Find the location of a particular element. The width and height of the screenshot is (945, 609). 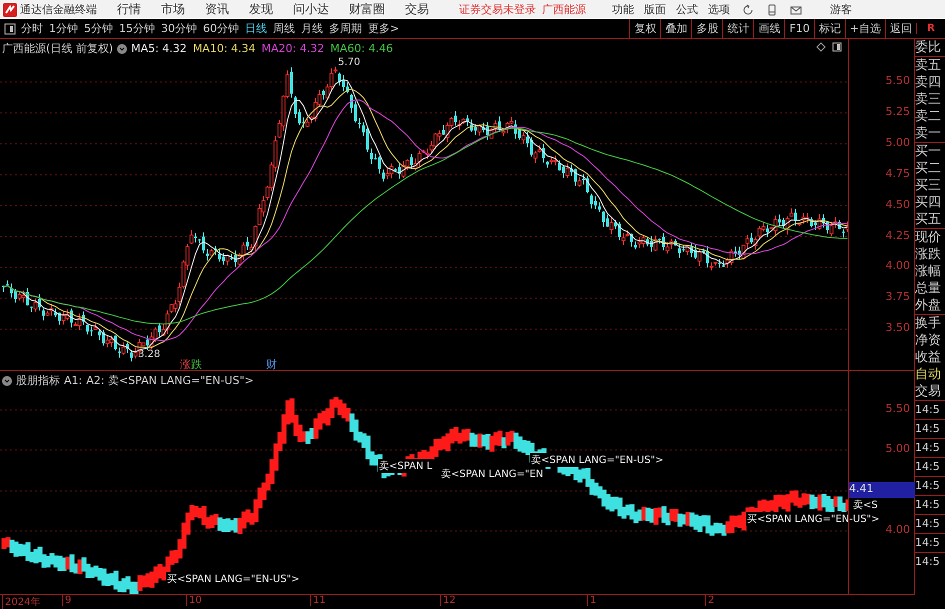

signal-label: 卖<SPAN L is located at coordinates (406, 466).